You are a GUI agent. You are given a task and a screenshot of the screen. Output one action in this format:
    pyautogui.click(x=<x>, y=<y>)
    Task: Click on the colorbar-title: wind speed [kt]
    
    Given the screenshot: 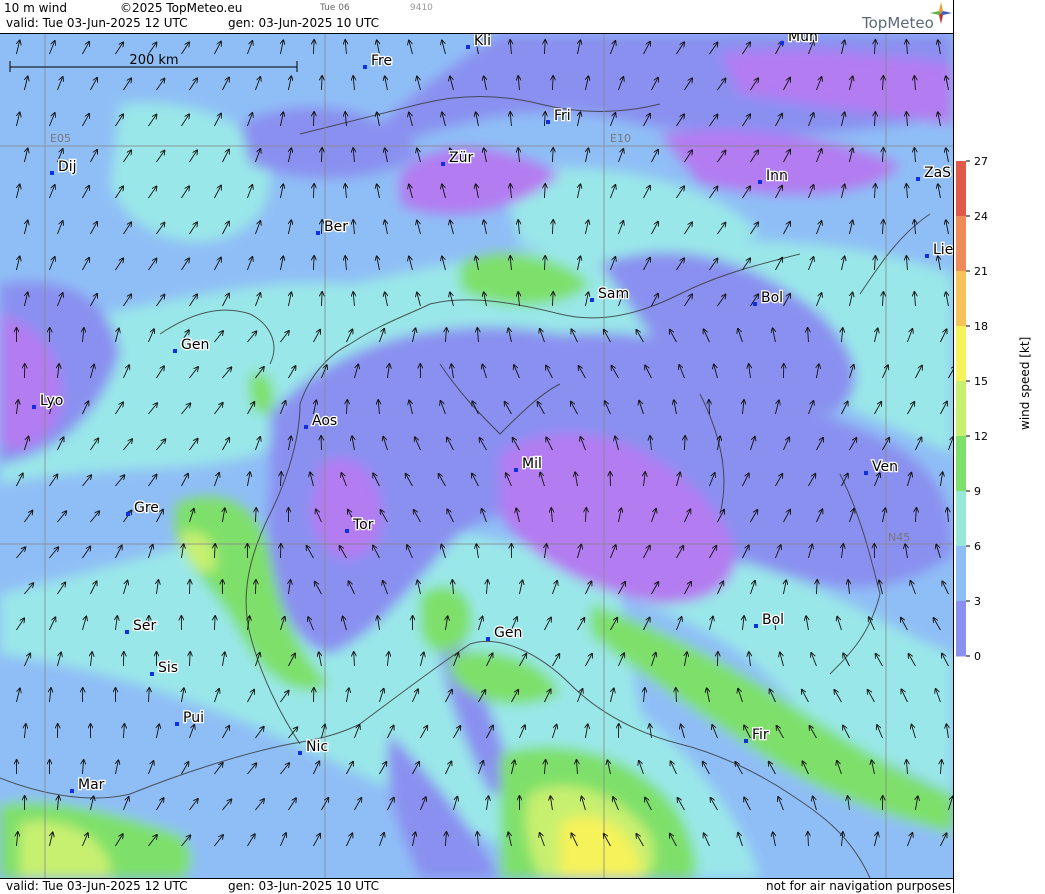 What is the action you would take?
    pyautogui.click(x=1025, y=383)
    